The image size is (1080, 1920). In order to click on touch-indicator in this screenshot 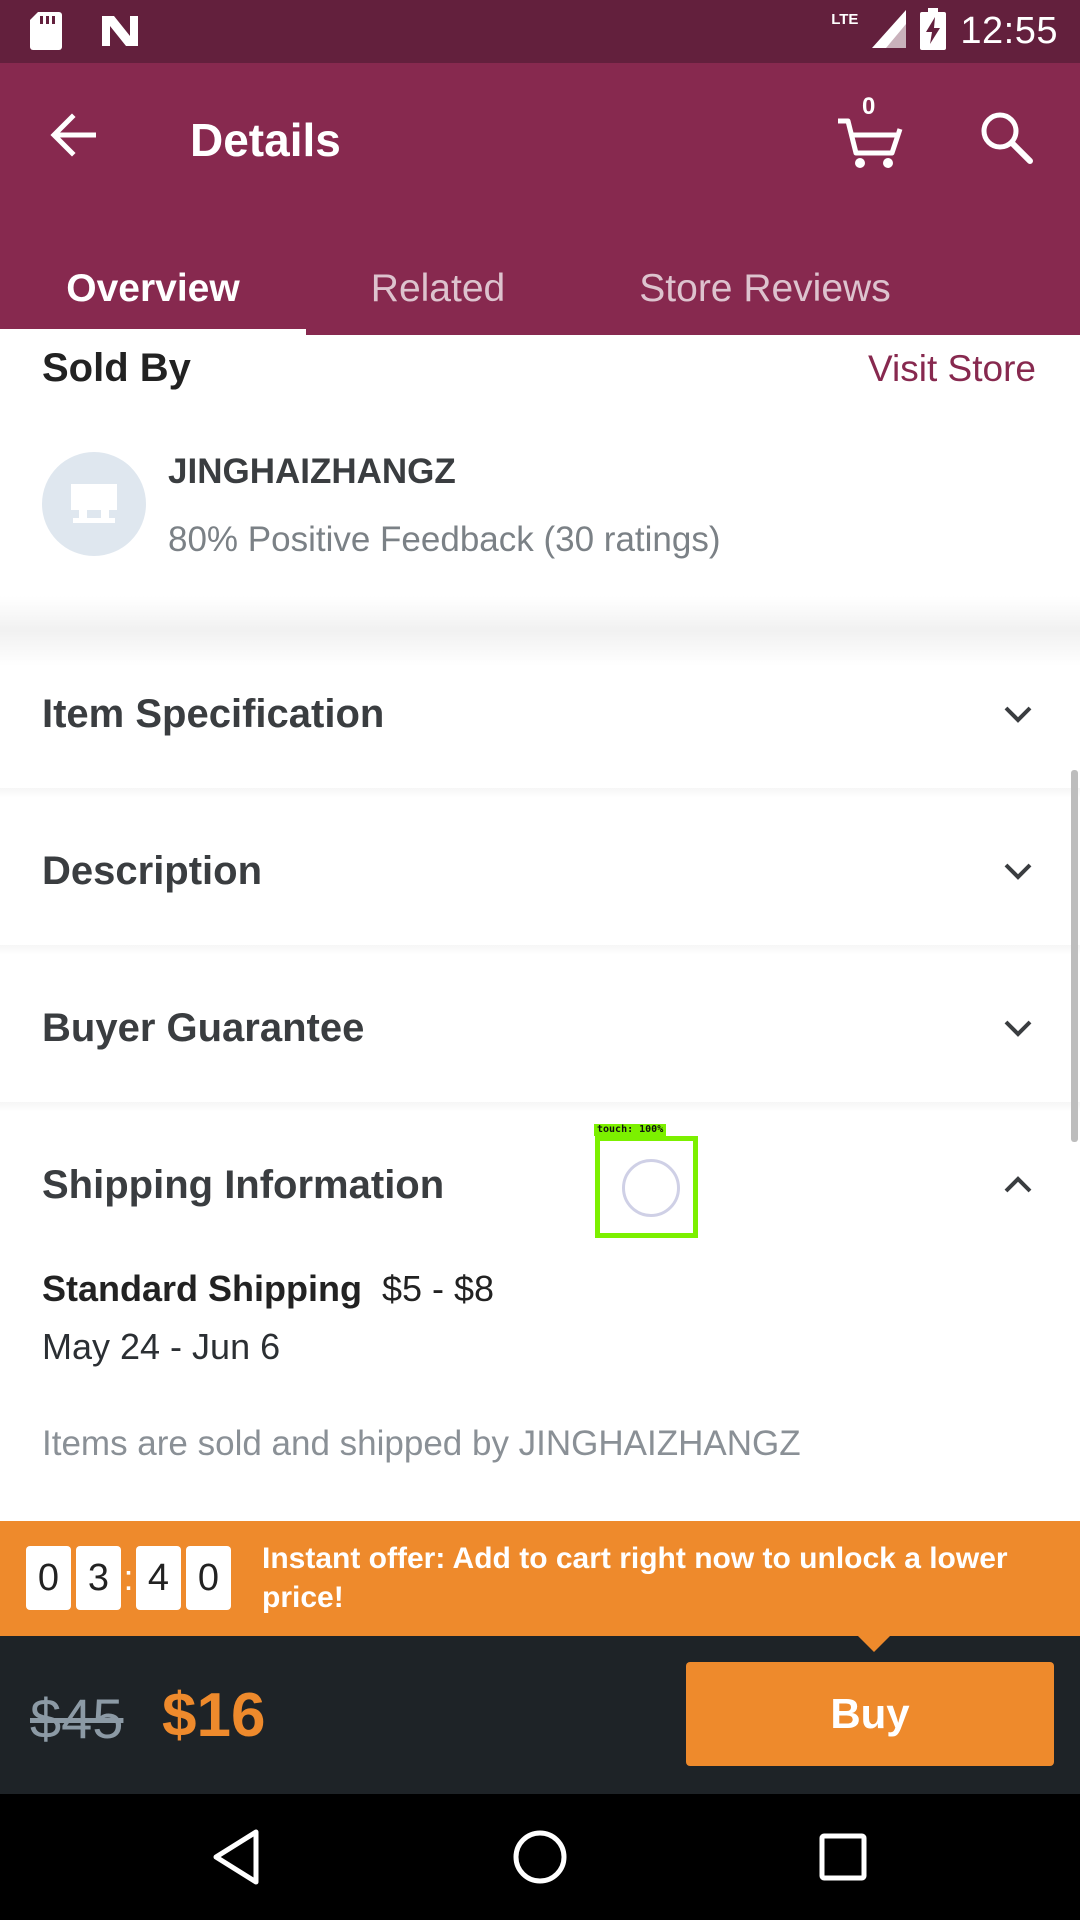, I will do `click(646, 1187)`.